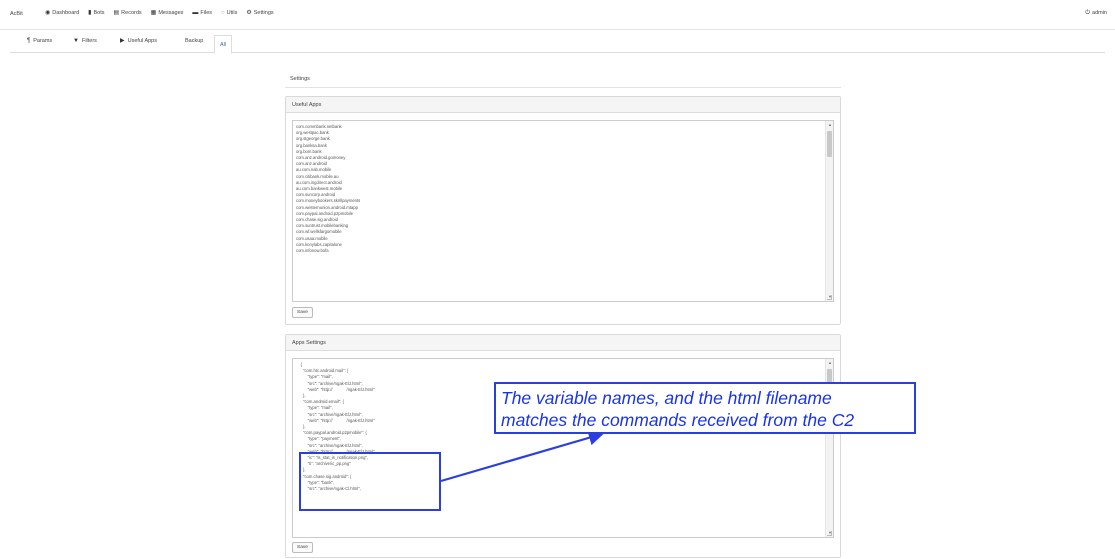  I want to click on nav-files: ▬ Files, so click(202, 13).